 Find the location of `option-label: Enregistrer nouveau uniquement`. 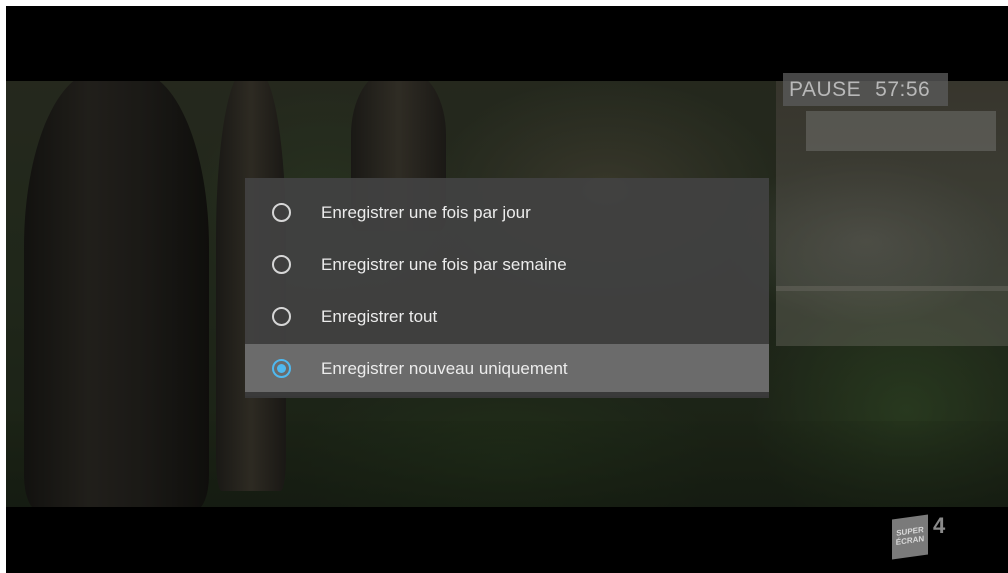

option-label: Enregistrer nouveau uniquement is located at coordinates (444, 368).